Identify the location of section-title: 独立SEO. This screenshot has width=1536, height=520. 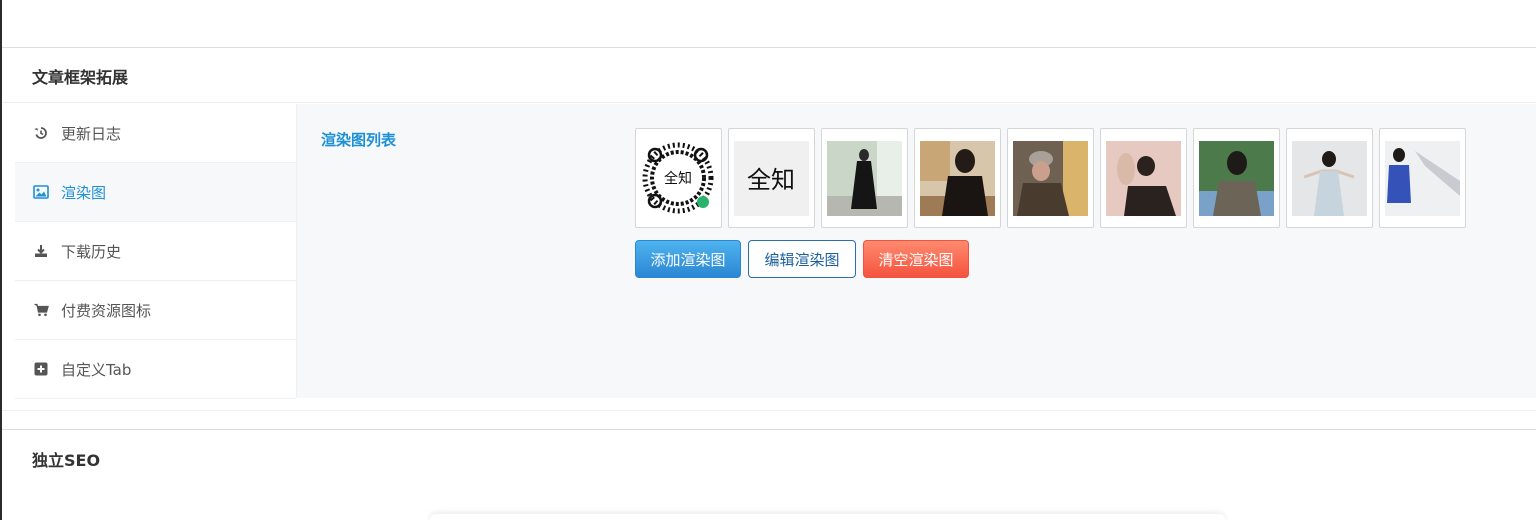
(66, 460).